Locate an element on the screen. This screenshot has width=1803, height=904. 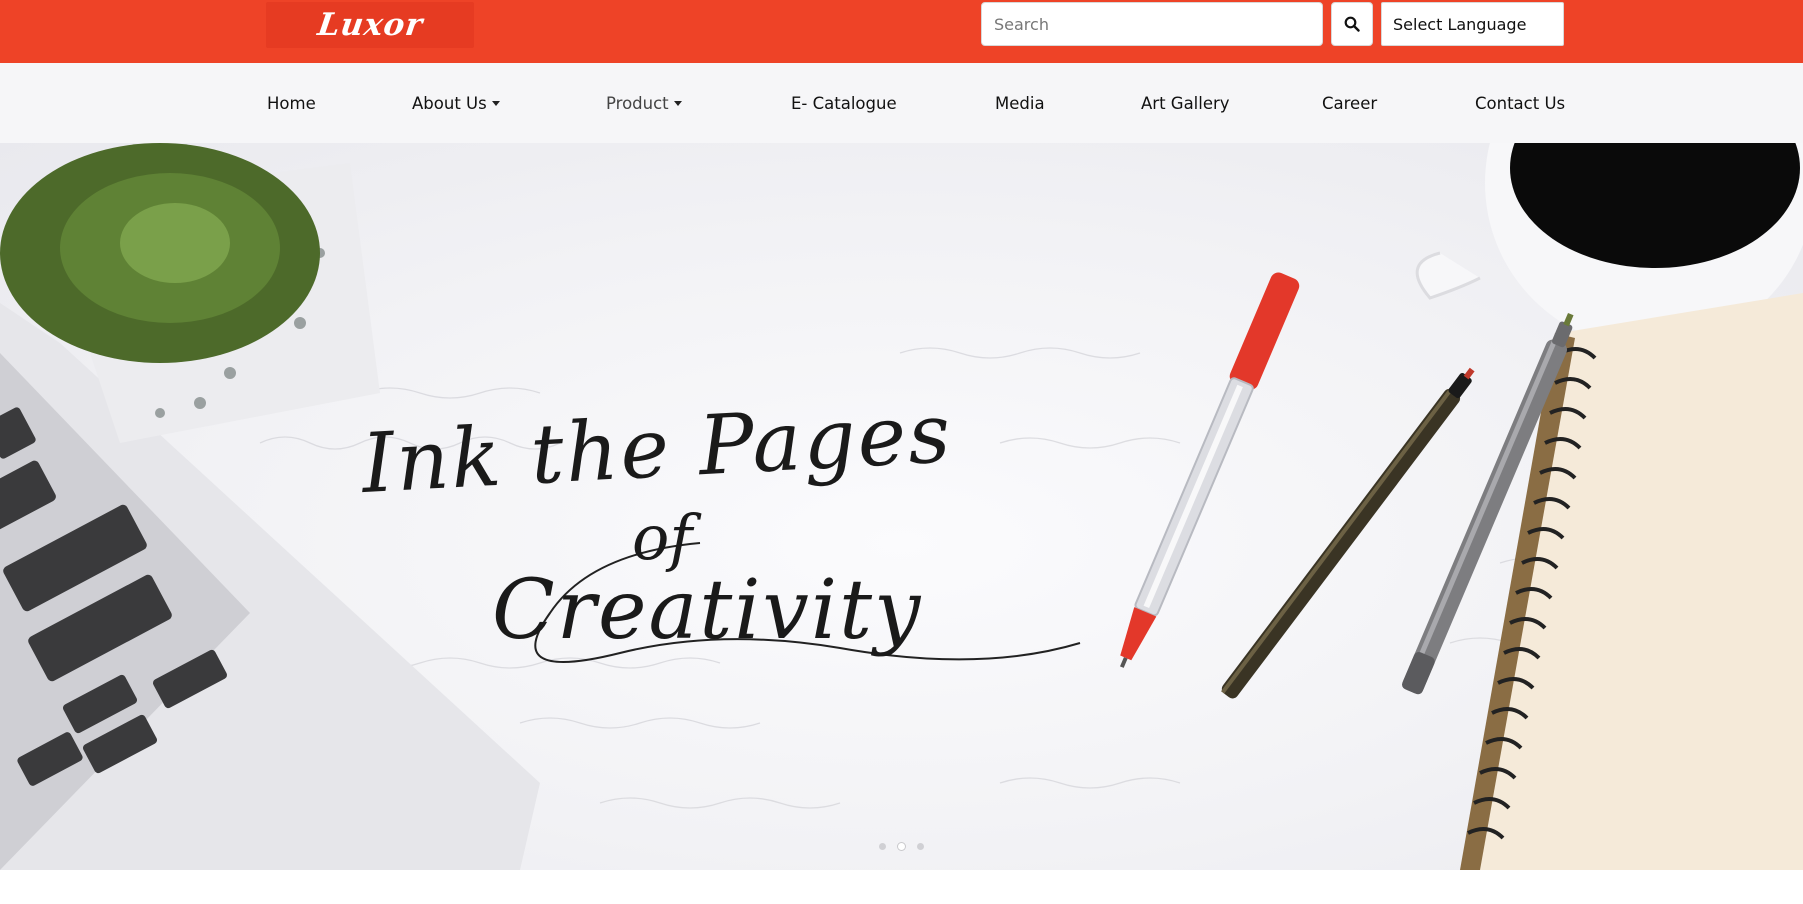
nav-catalogue-label: E- Catalogue is located at coordinates (844, 103).